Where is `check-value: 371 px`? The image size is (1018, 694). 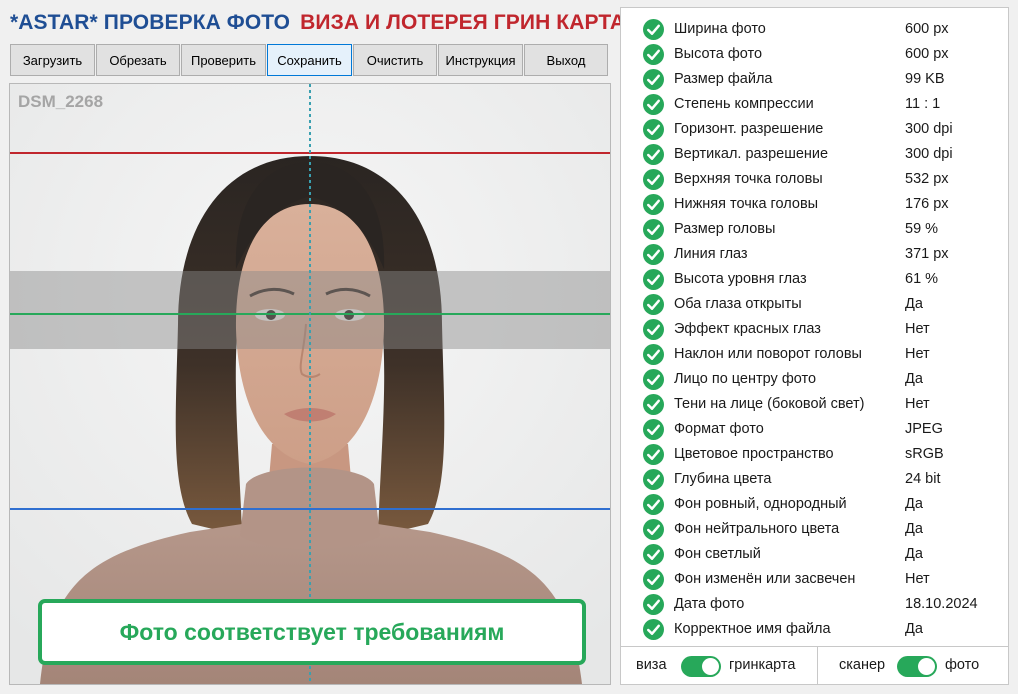
check-value: 371 px is located at coordinates (927, 254).